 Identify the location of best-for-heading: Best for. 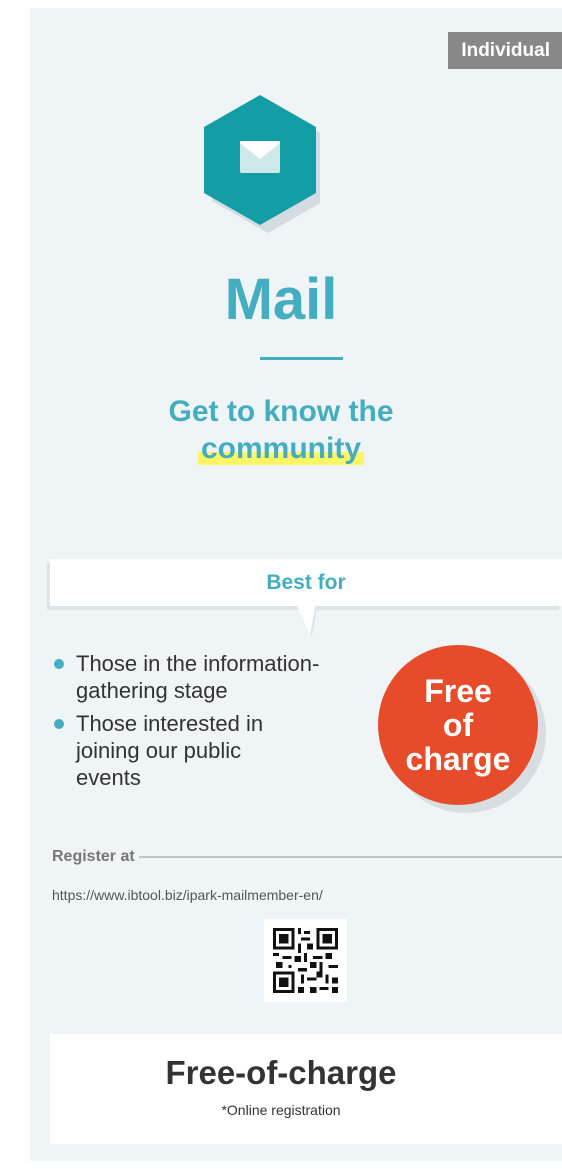
(306, 582).